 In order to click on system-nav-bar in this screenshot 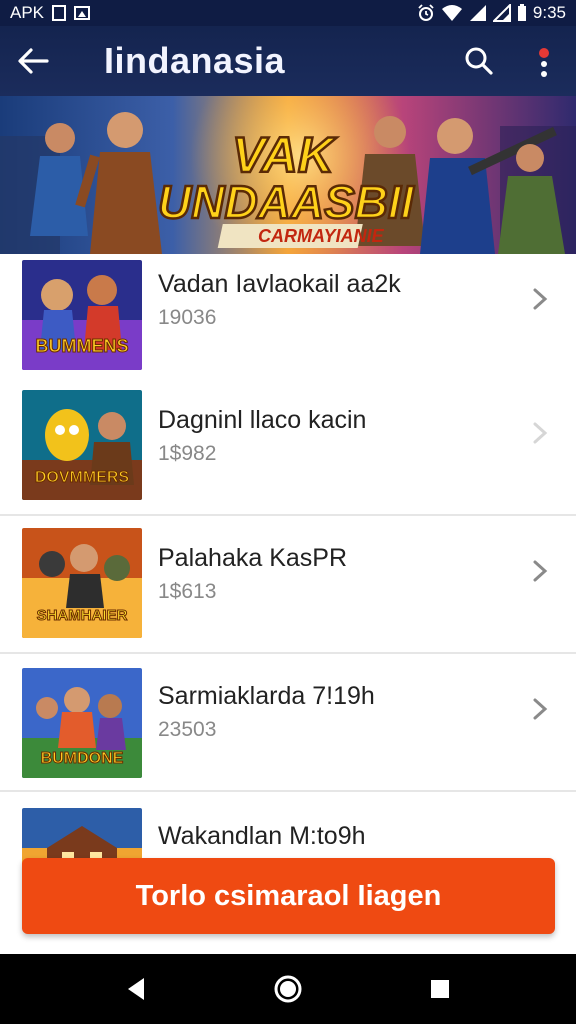, I will do `click(288, 989)`.